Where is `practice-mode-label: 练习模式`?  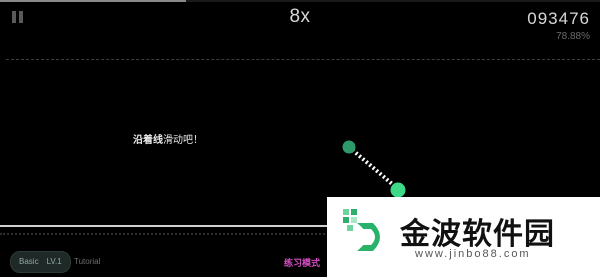 practice-mode-label: 练习模式 is located at coordinates (302, 263).